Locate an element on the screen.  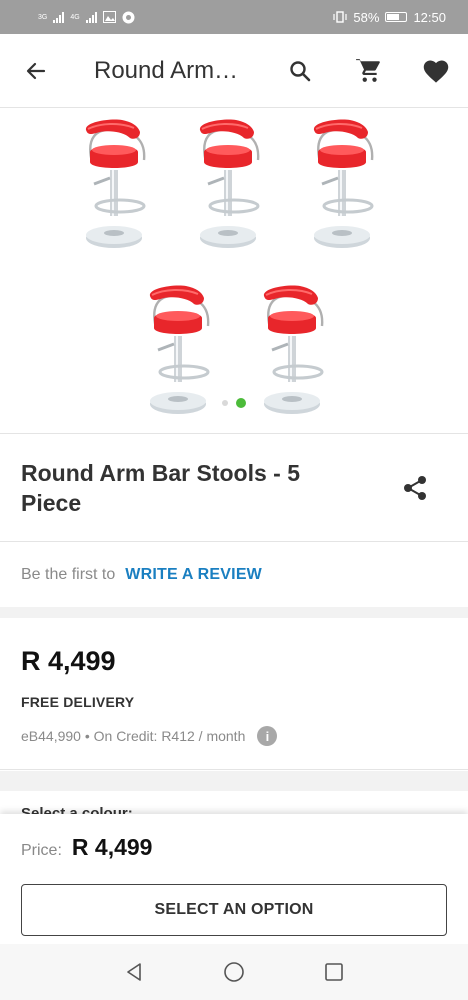
sticky-price-row: Price: R 4,499 is located at coordinates (86, 847).